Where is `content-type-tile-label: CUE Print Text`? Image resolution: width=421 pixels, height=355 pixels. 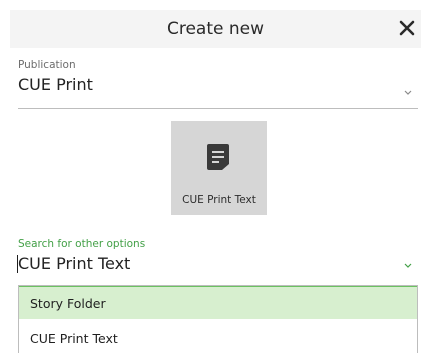
content-type-tile-label: CUE Print Text is located at coordinates (219, 200).